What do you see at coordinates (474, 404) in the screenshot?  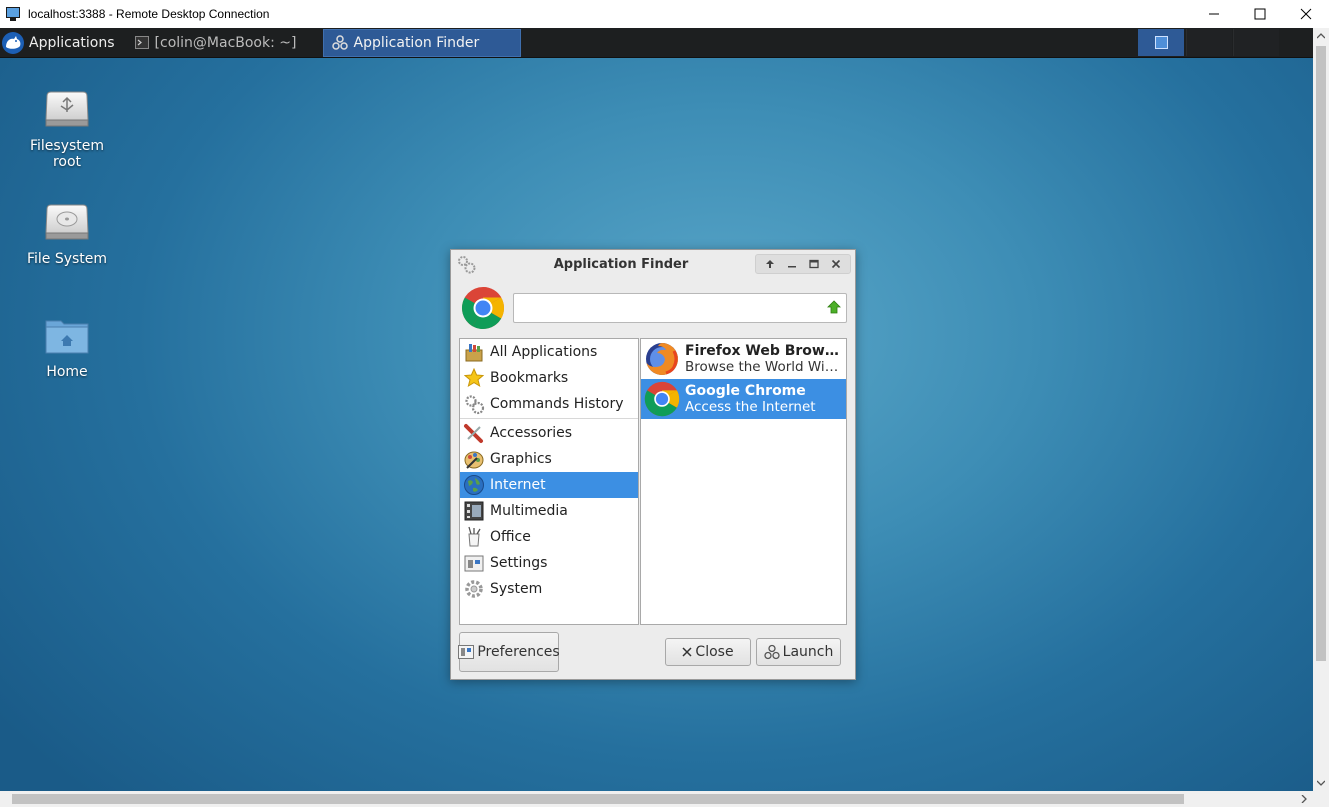 I see `gears-icon` at bounding box center [474, 404].